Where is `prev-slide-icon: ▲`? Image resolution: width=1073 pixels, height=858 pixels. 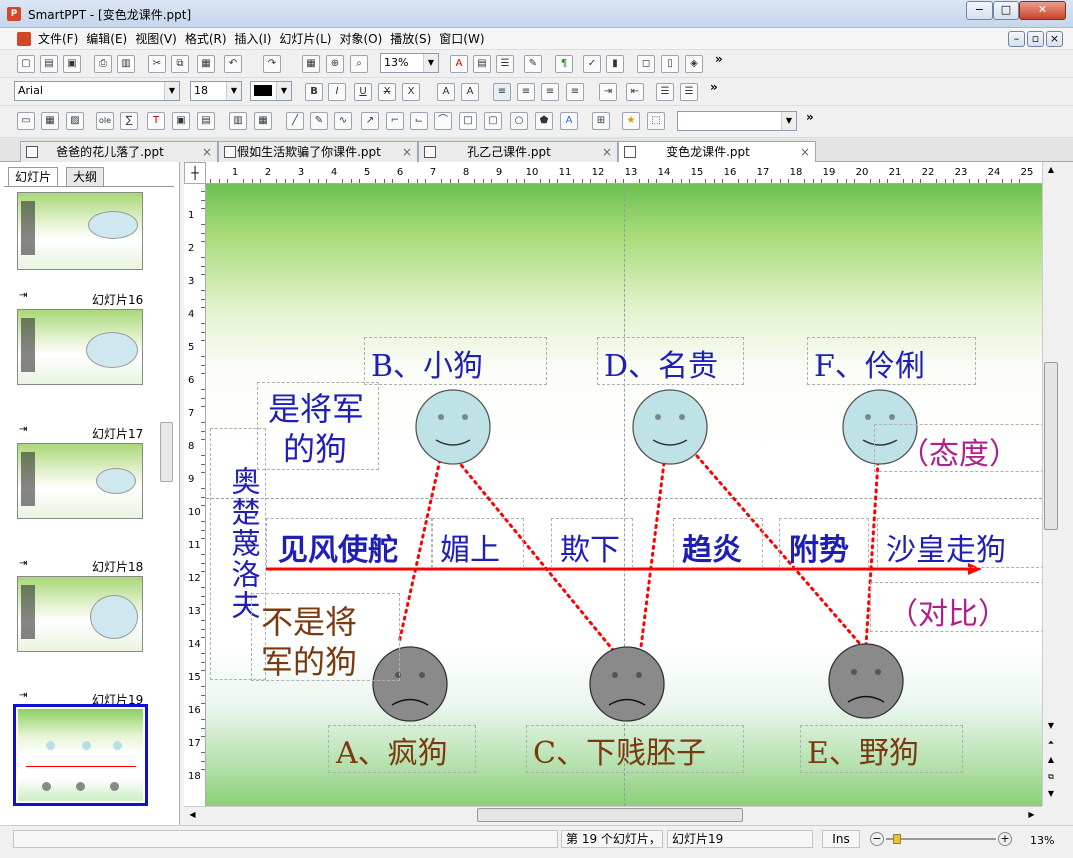 prev-slide-icon: ▲ is located at coordinates (1051, 759).